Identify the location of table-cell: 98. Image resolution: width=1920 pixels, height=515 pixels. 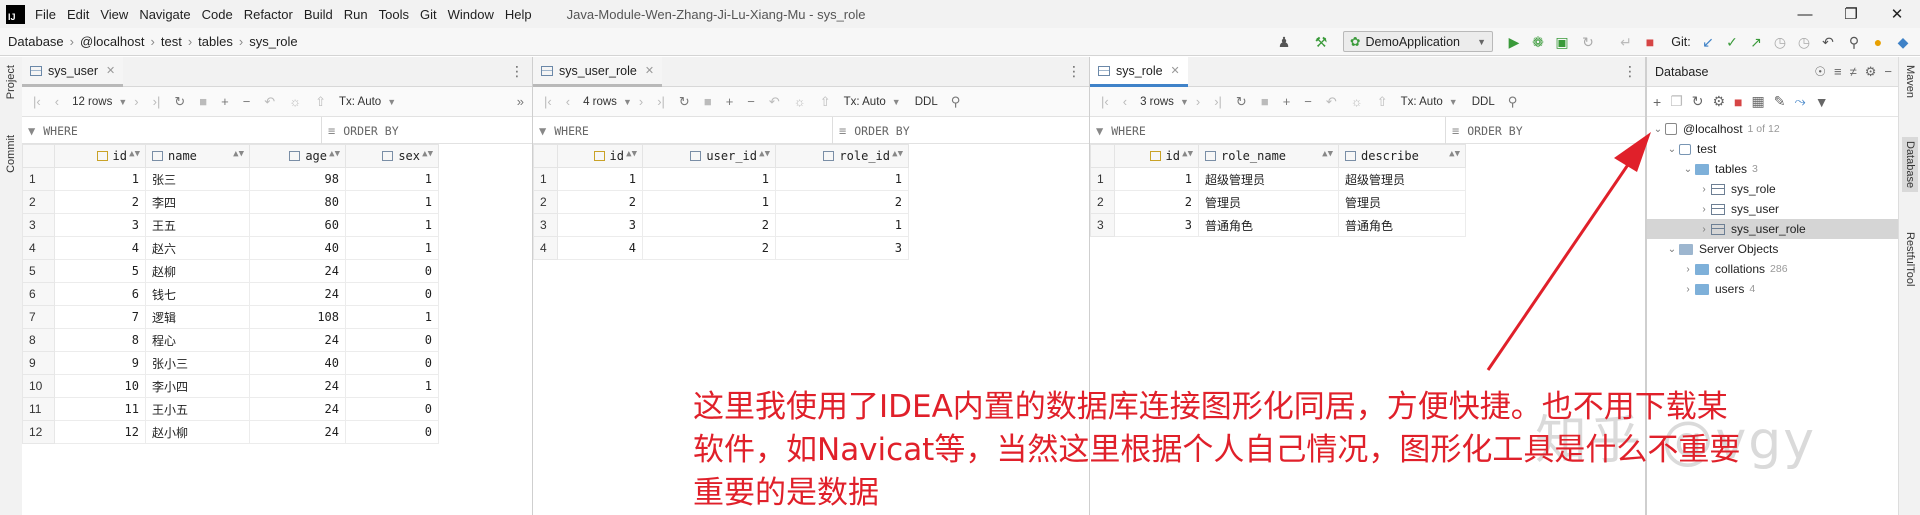
(297, 179).